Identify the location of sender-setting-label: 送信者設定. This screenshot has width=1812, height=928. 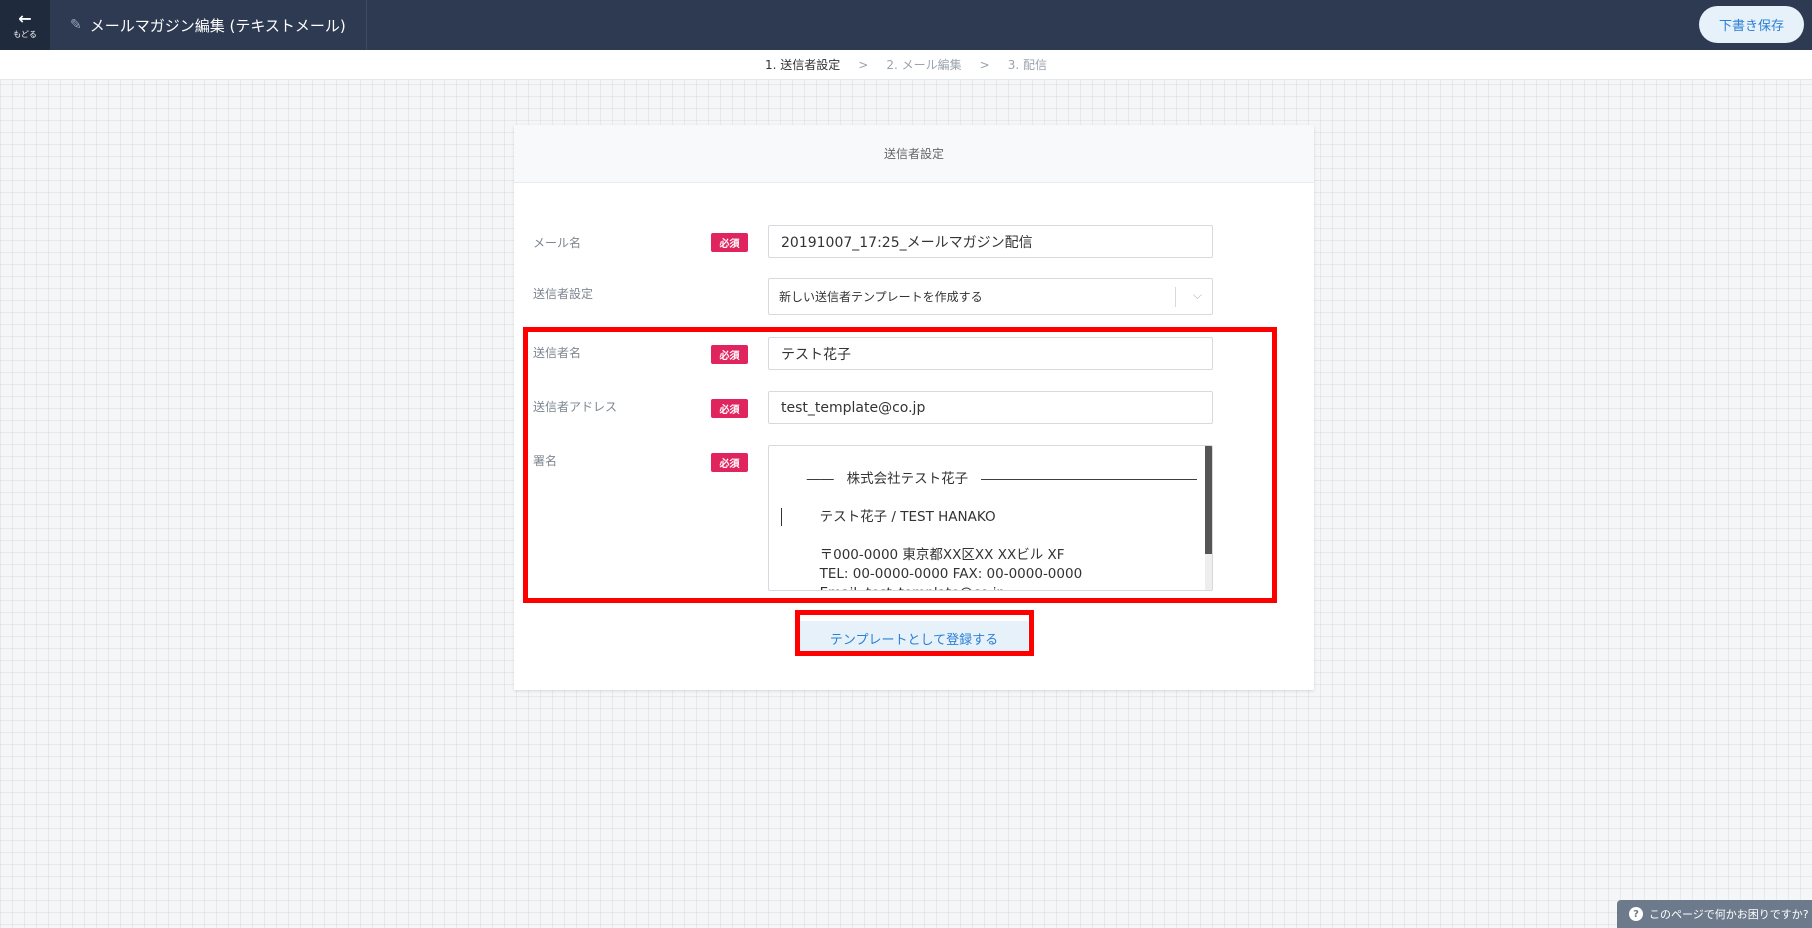
(563, 294).